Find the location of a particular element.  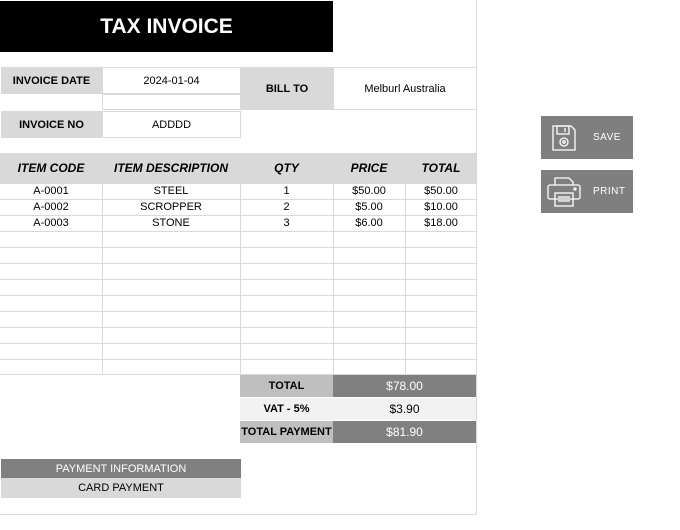

save-button-label: SAVE is located at coordinates (607, 137).